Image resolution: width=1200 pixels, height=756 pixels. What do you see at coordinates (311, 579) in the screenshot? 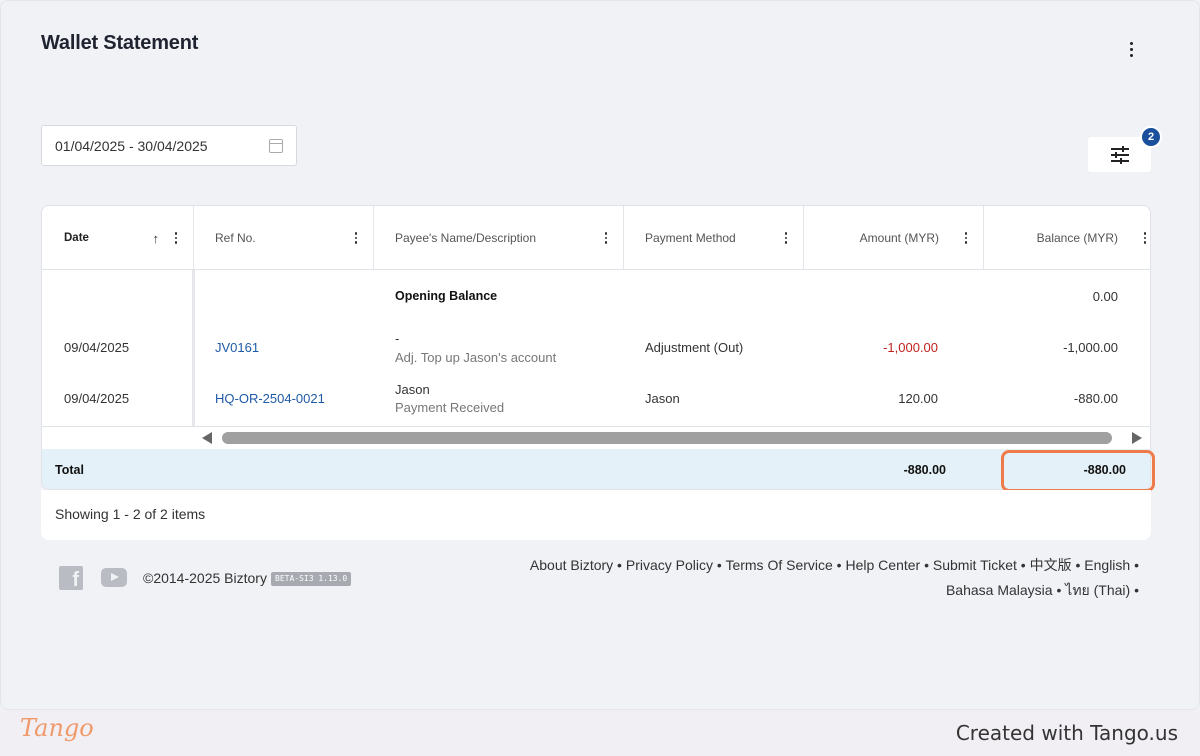
I see `version-badge: BETA-SI3 1.13.0` at bounding box center [311, 579].